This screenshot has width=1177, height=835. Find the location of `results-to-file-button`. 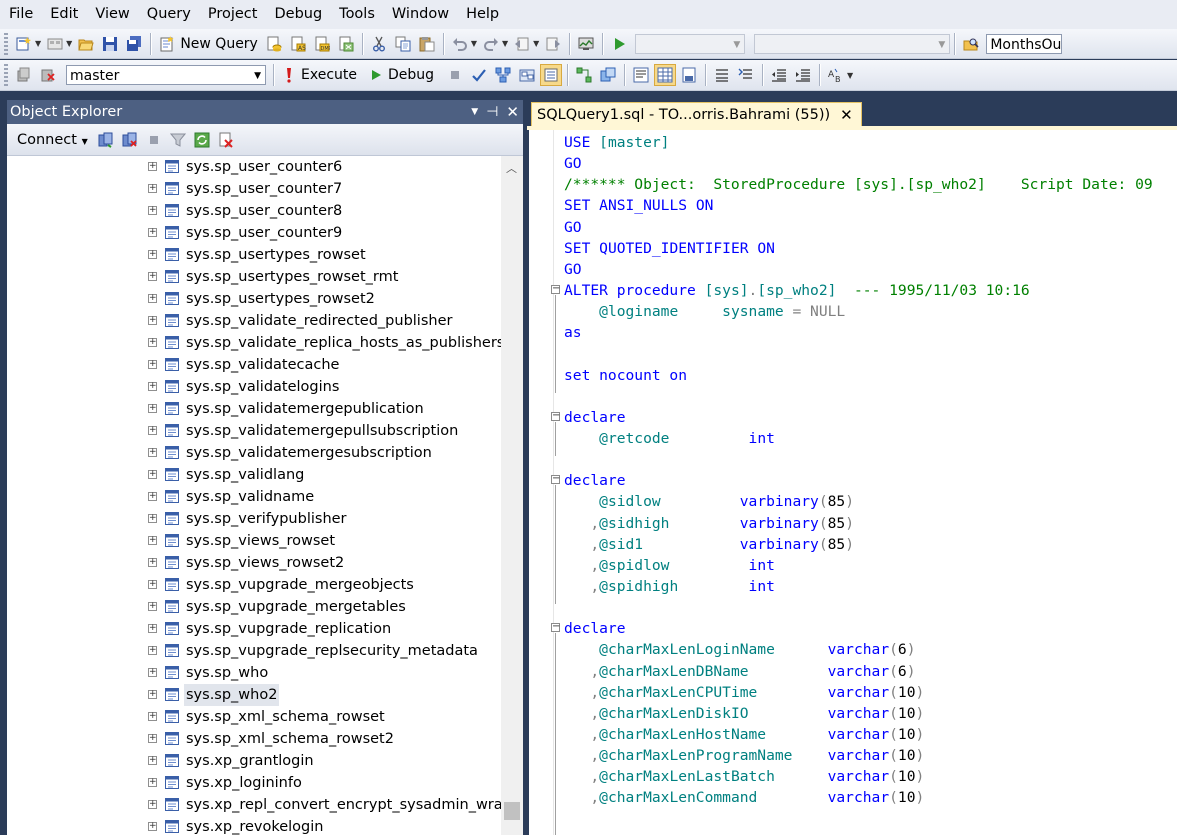

results-to-file-button is located at coordinates (689, 75).